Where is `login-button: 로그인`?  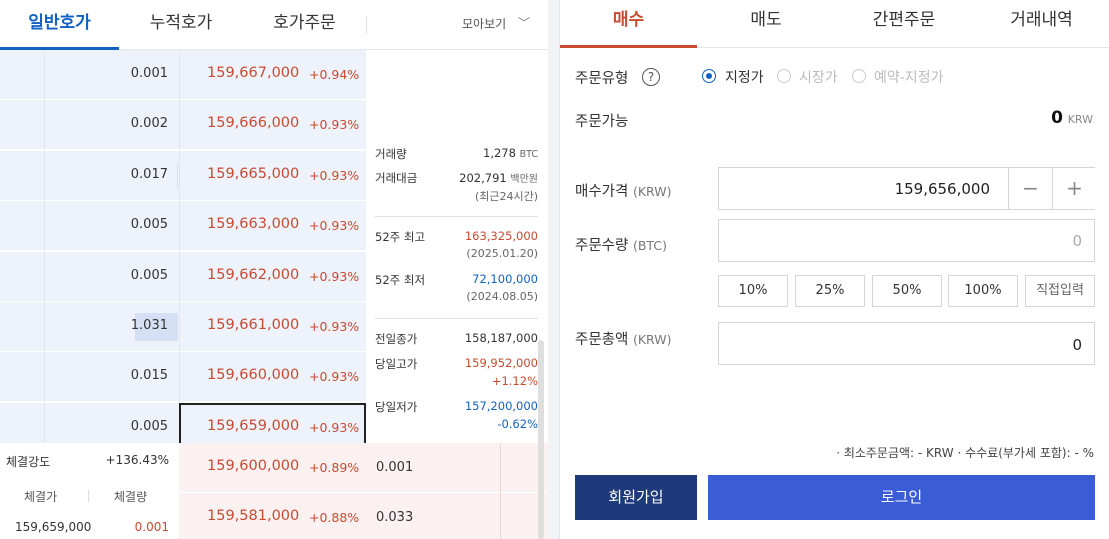 login-button: 로그인 is located at coordinates (901, 497).